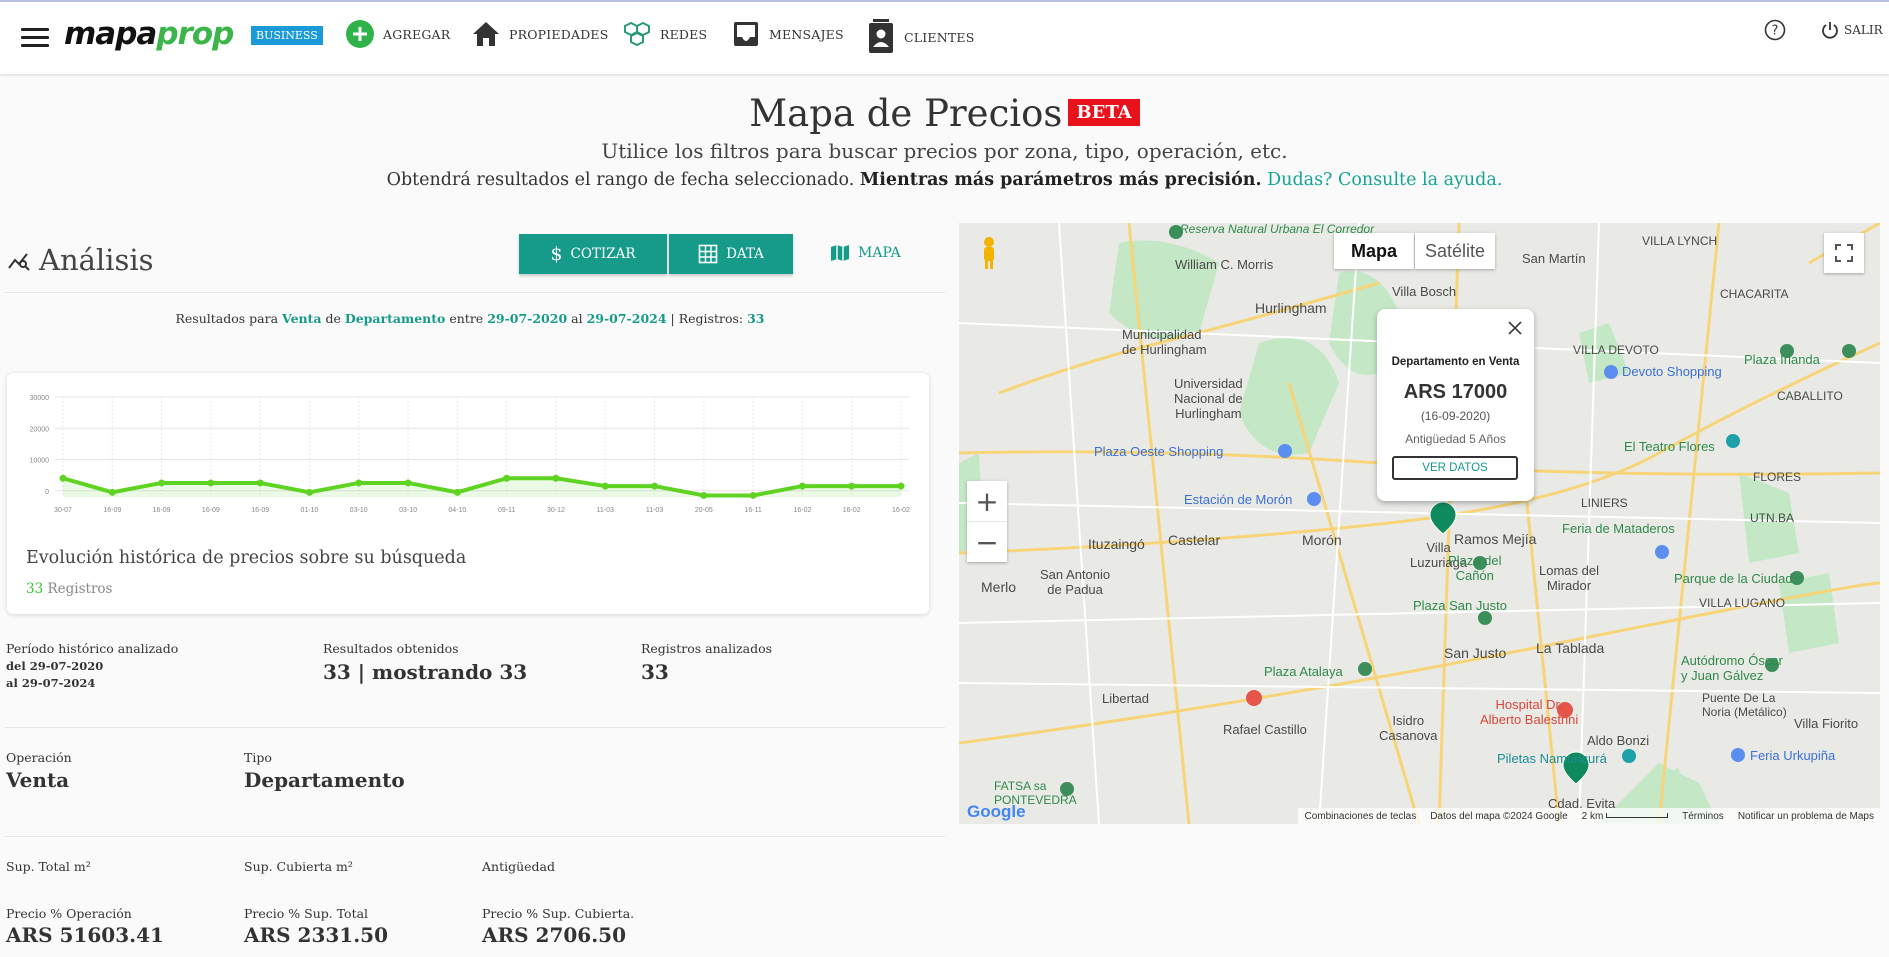  Describe the element at coordinates (708, 254) in the screenshot. I see `table-icon` at that location.